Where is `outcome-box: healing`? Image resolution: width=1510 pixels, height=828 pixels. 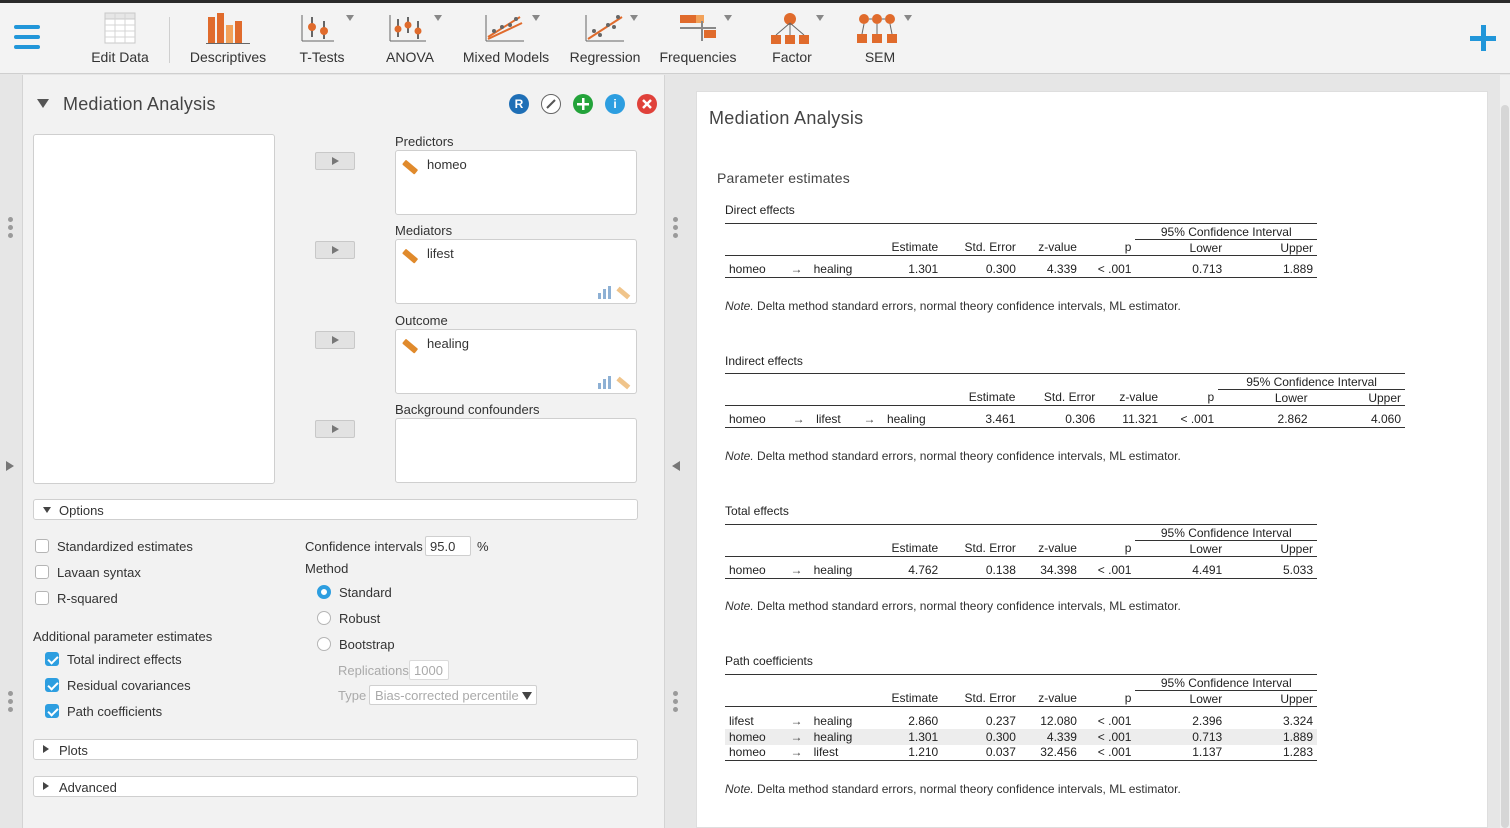
outcome-box: healing is located at coordinates (516, 361).